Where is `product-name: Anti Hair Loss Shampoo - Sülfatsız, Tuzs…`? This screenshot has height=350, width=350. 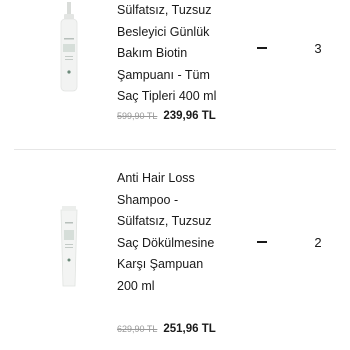
product-name: Anti Hair Loss Shampoo - Sülfatsız, Tuzs… is located at coordinates (177, 232).